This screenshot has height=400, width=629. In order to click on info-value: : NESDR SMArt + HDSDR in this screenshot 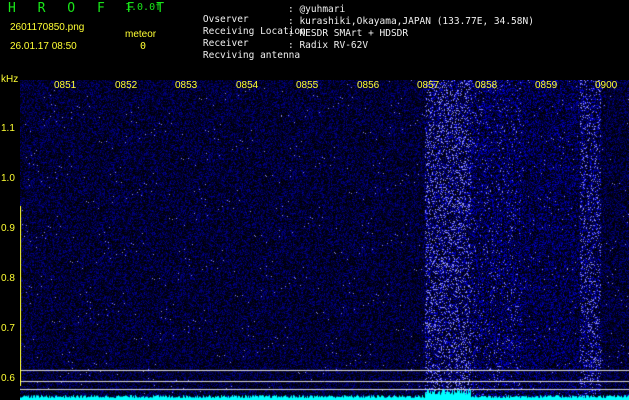, I will do `click(348, 33)`.